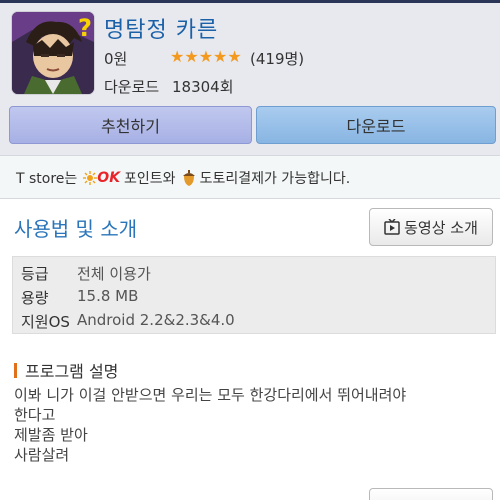  I want to click on video-intro-button: 동영상 소개, so click(431, 227).